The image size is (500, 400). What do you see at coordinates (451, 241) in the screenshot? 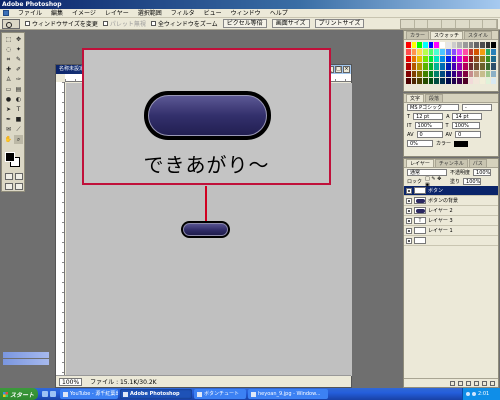
I see `layer-row` at bounding box center [451, 241].